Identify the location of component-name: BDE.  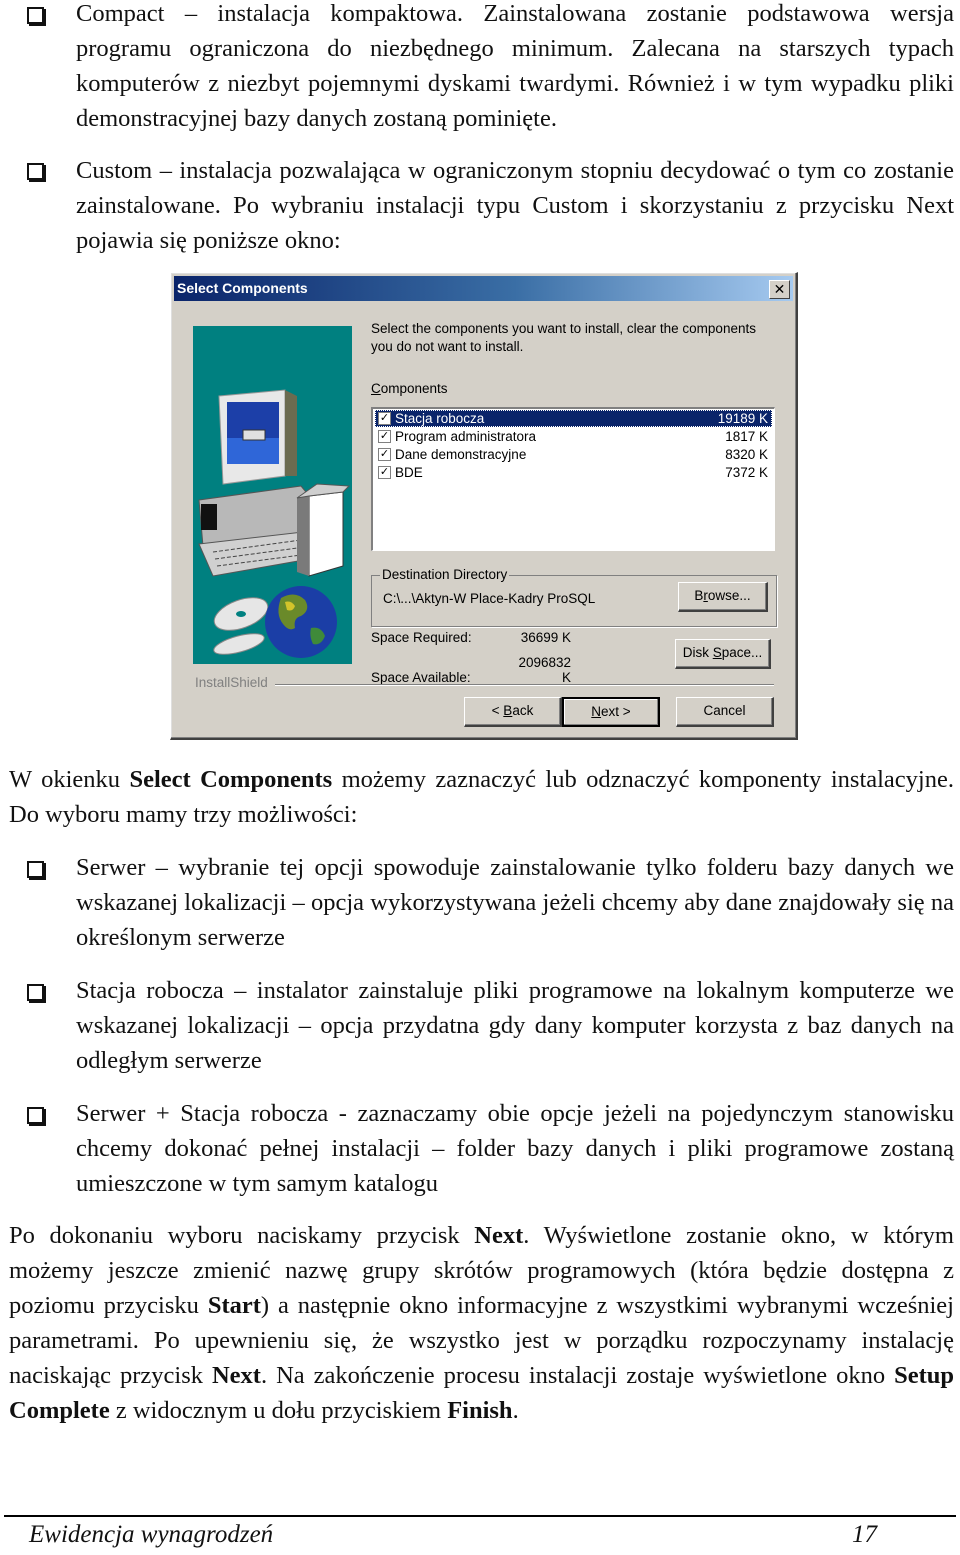
(409, 472).